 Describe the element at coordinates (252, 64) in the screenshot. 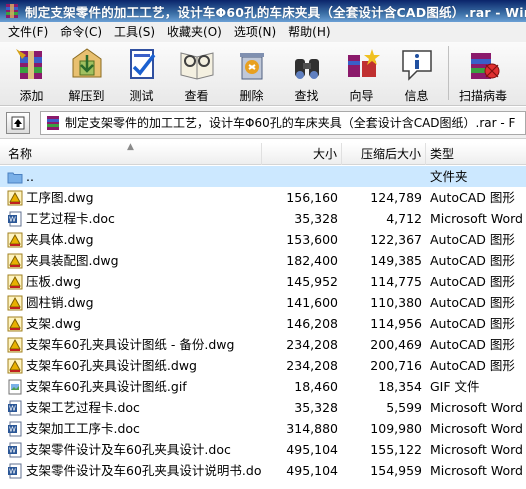

I see `delete-icon` at that location.